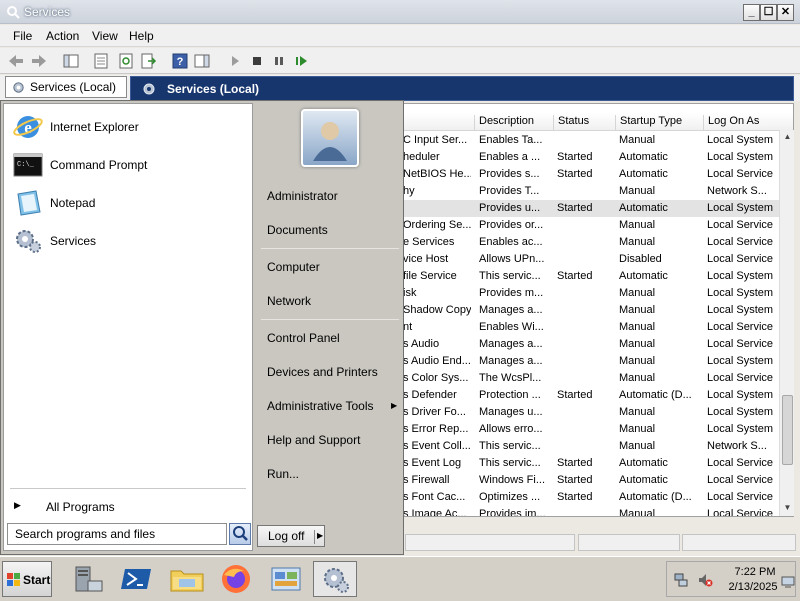 This screenshot has width=800, height=601. What do you see at coordinates (202, 61) in the screenshot?
I see `show-action-pane-icon` at bounding box center [202, 61].